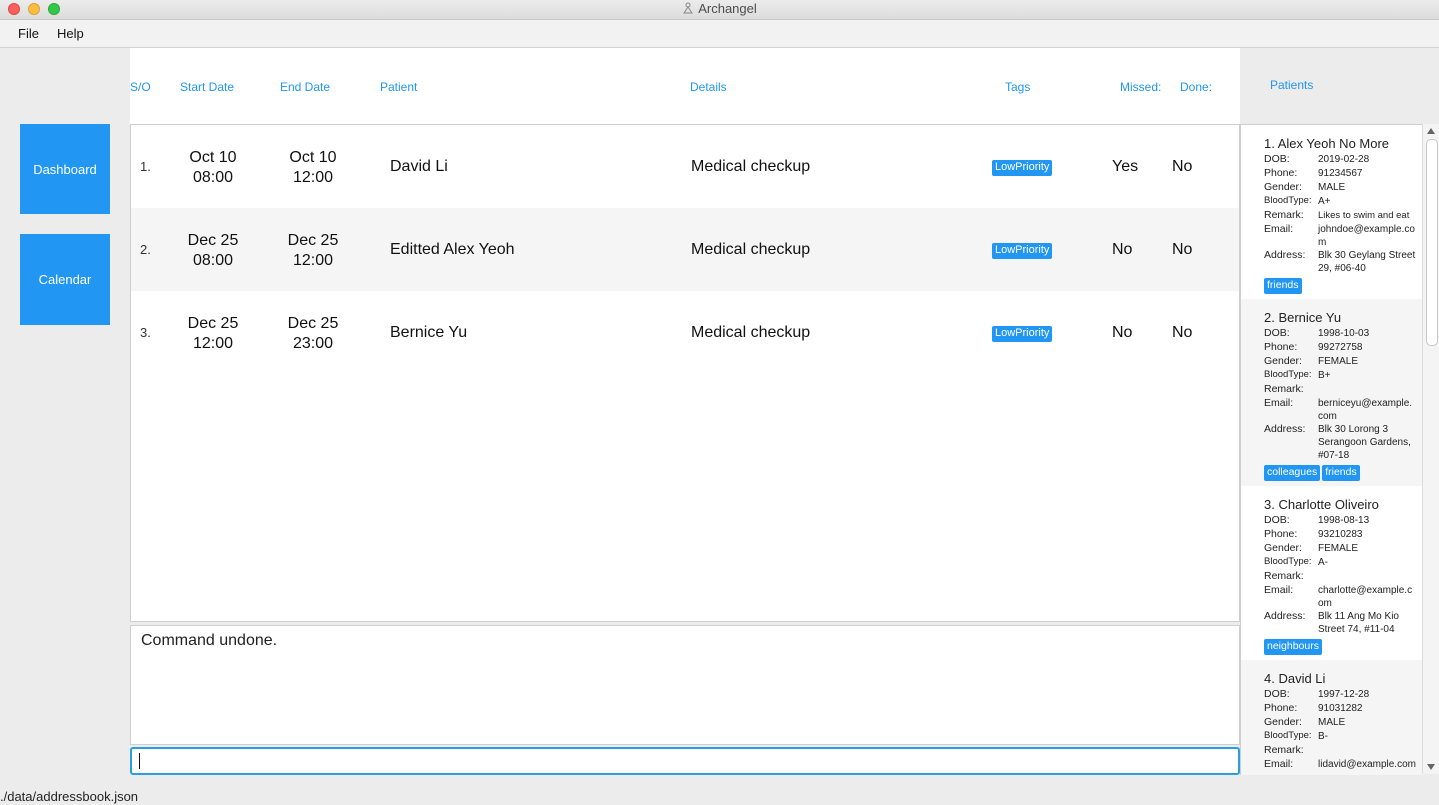 Image resolution: width=1439 pixels, height=805 pixels. Describe the element at coordinates (1324, 375) in the screenshot. I see `patient-bloodtype: B+` at that location.